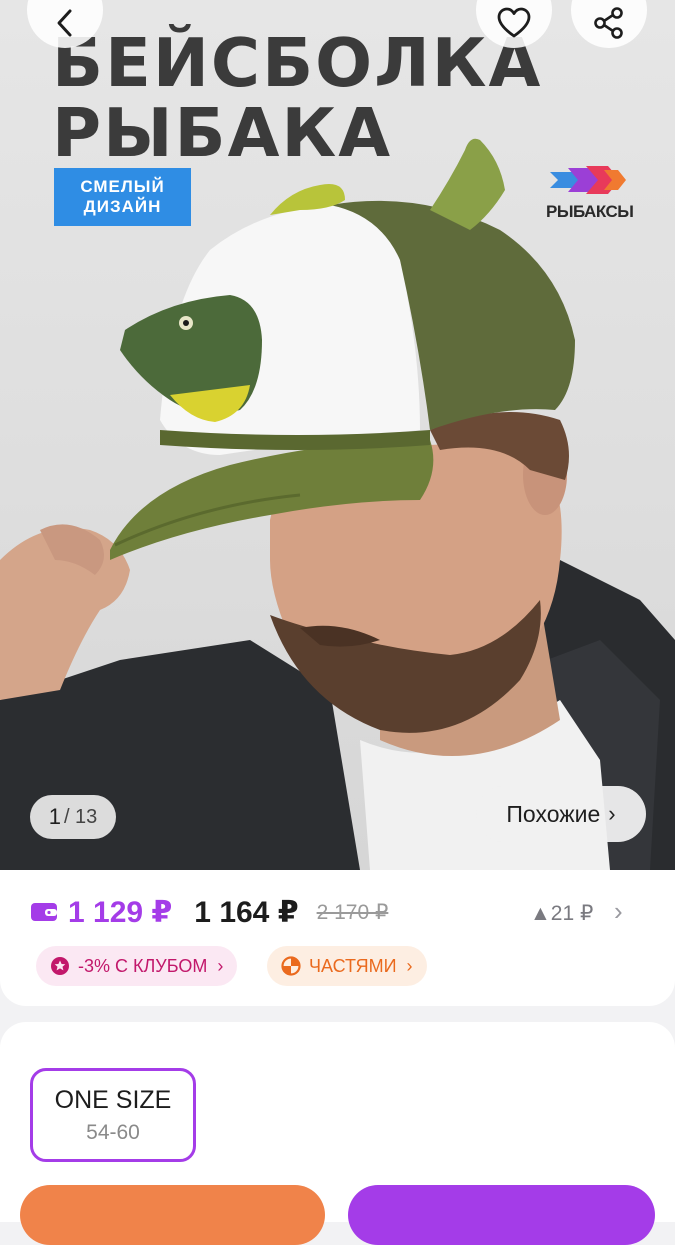 Image resolution: width=675 pixels, height=1245 pixels. Describe the element at coordinates (54, 816) in the screenshot. I see `gallery-counter-current: 1` at that location.